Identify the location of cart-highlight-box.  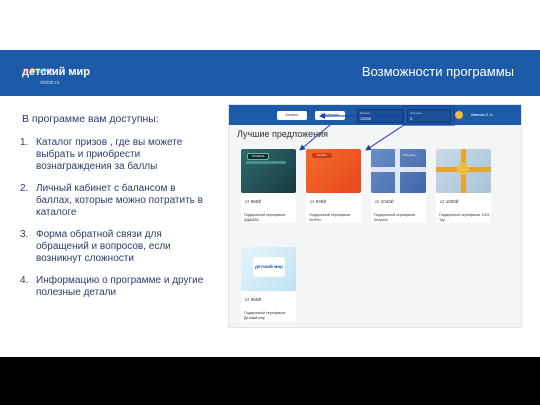
(429, 115).